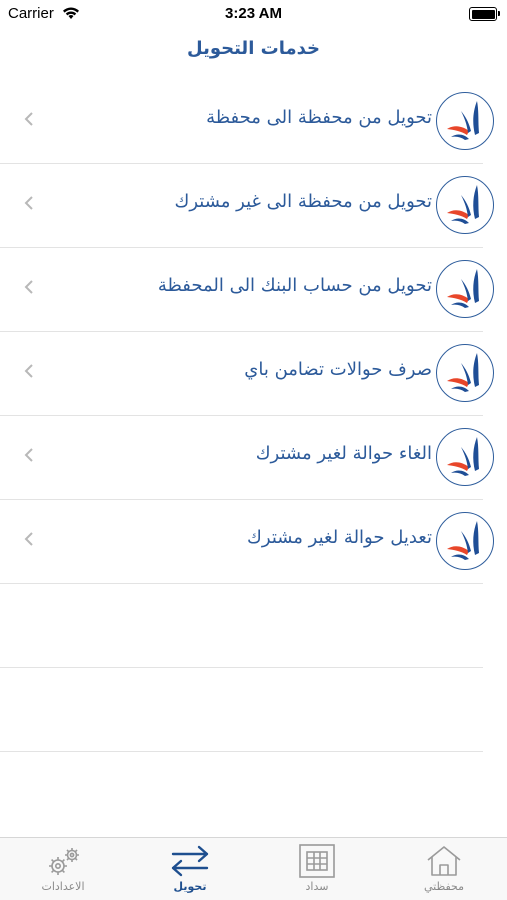 This screenshot has width=507, height=900. What do you see at coordinates (484, 14) in the screenshot?
I see `battery-icon` at bounding box center [484, 14].